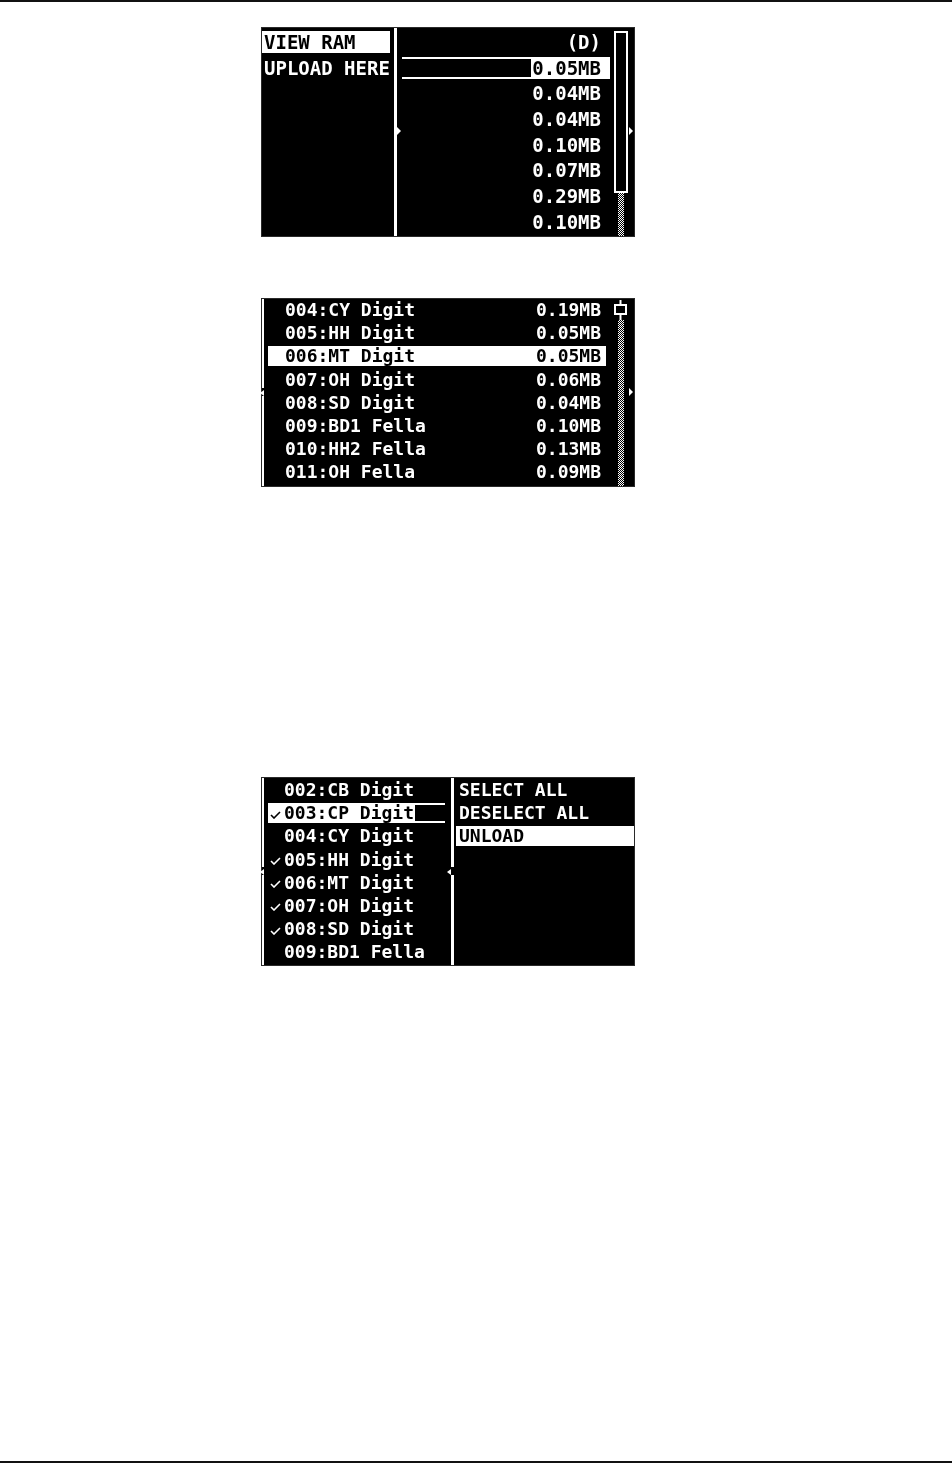 The height and width of the screenshot is (1464, 952). Describe the element at coordinates (437, 449) in the screenshot. I see `sample-row: 010:HH2 Fella 0.13MB` at that location.